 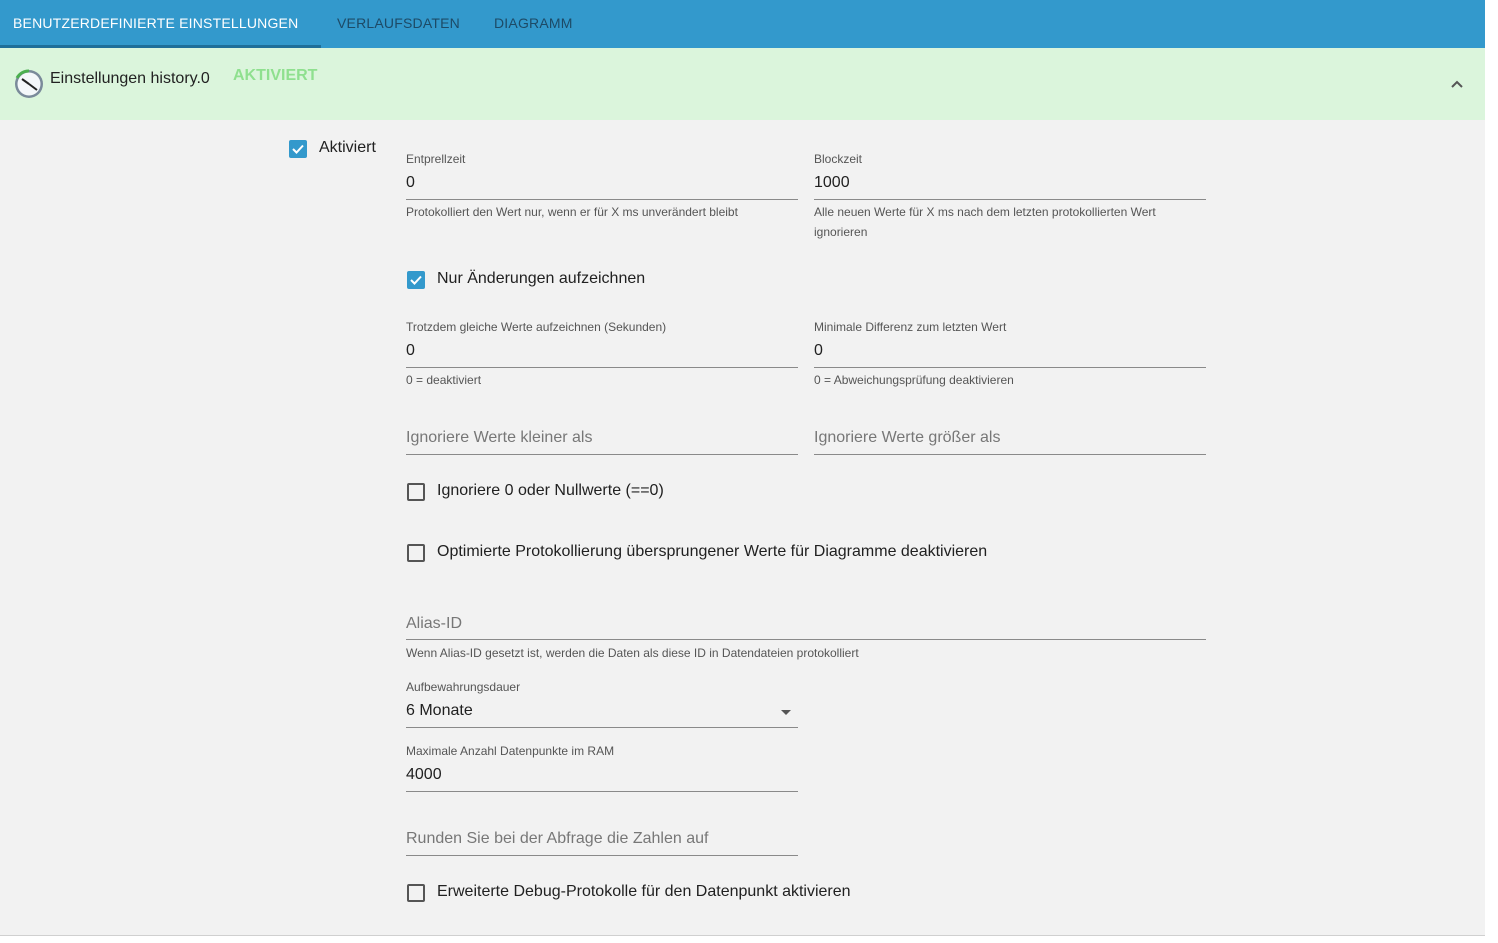 What do you see at coordinates (436, 159) in the screenshot?
I see `debounce-label: Entprellzeit` at bounding box center [436, 159].